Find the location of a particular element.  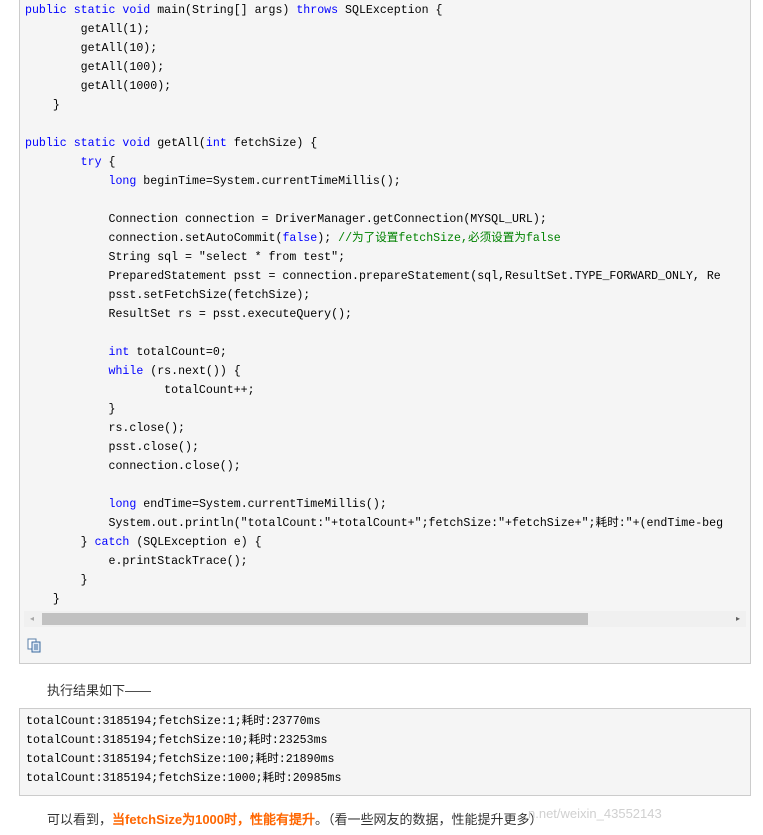

code-keyword: false is located at coordinates (300, 238).